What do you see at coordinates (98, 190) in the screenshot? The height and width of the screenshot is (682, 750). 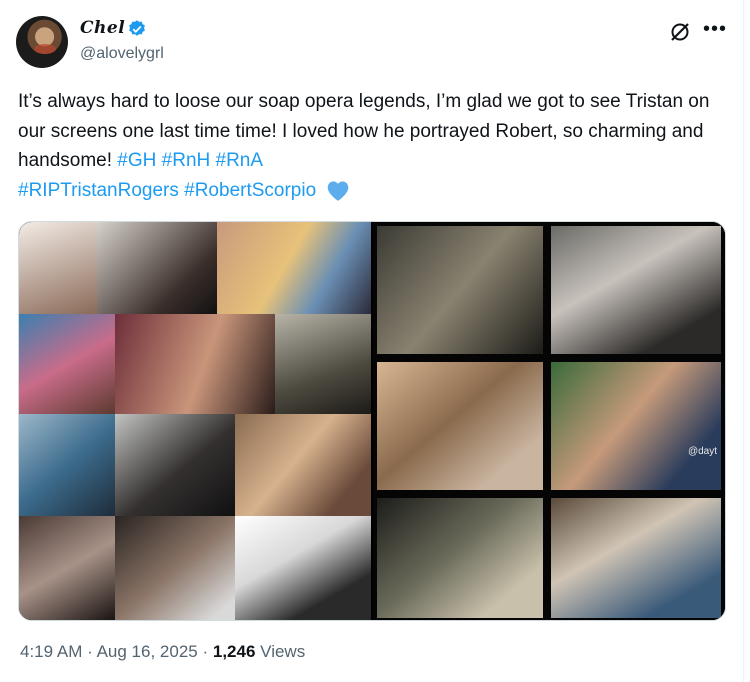 I see `hashtag-riptristanrogers: #RIPTristanRogers` at bounding box center [98, 190].